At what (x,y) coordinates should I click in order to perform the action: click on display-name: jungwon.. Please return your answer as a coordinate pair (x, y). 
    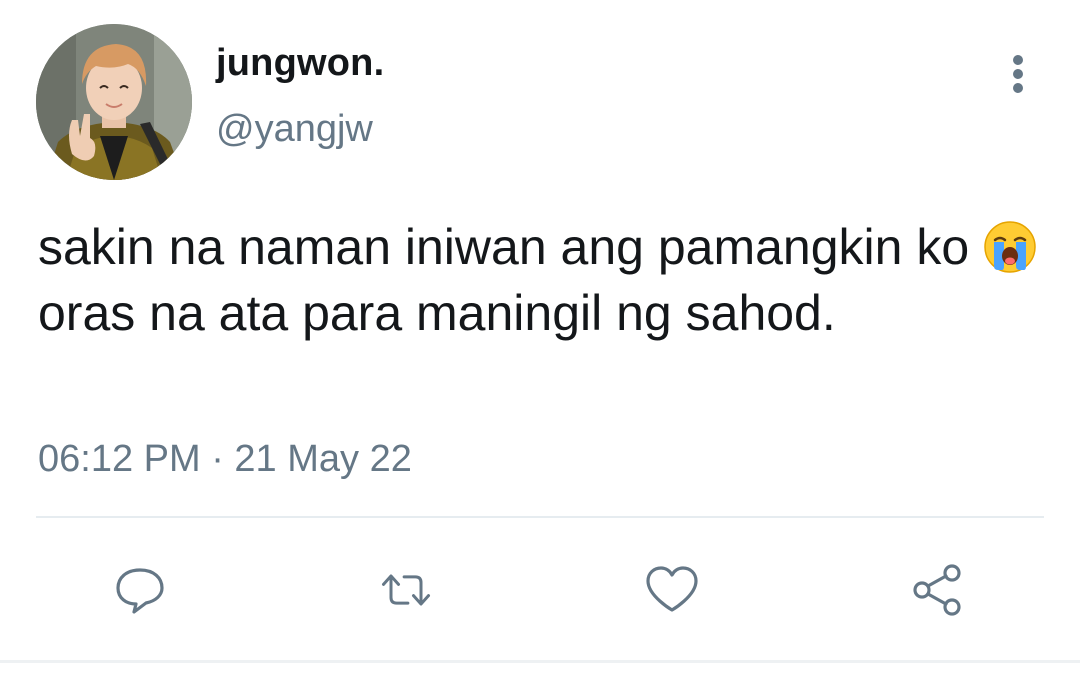
    Looking at the image, I should click on (300, 63).